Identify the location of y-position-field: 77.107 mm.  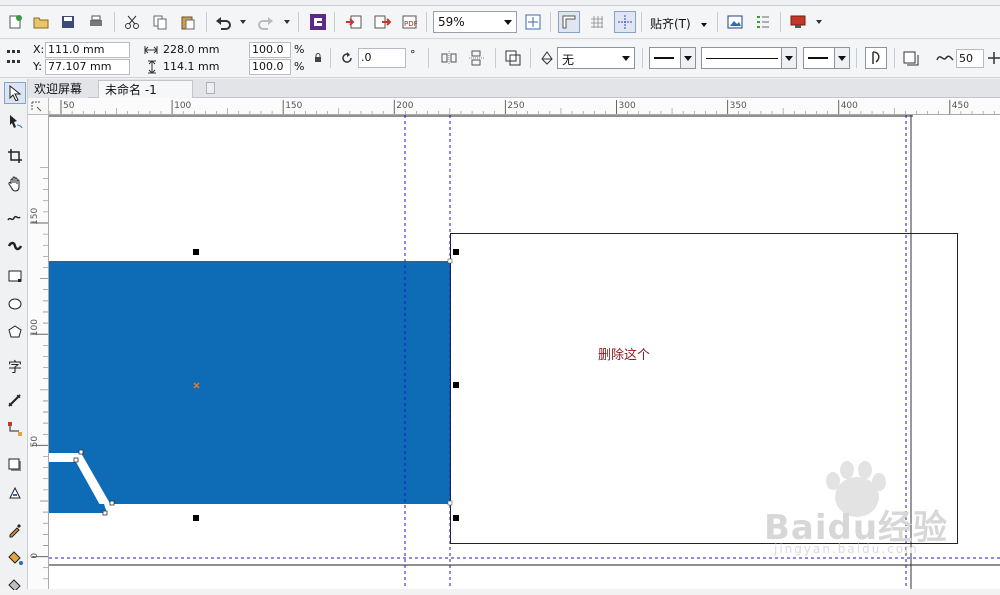
(87, 67).